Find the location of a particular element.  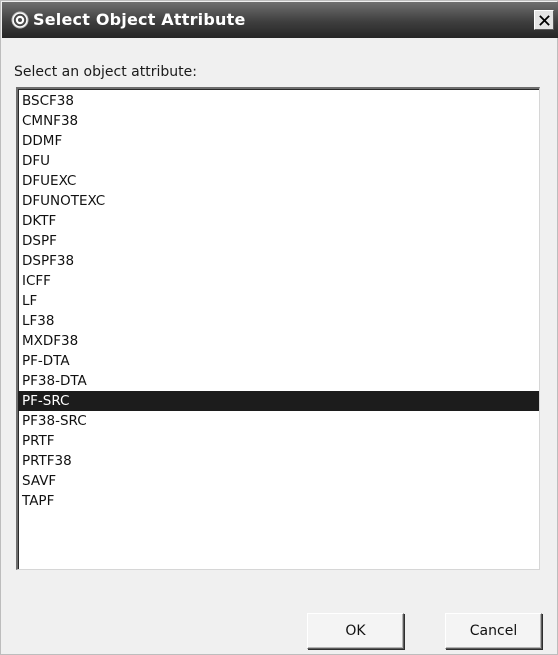

list-item: DKTF is located at coordinates (278, 221).